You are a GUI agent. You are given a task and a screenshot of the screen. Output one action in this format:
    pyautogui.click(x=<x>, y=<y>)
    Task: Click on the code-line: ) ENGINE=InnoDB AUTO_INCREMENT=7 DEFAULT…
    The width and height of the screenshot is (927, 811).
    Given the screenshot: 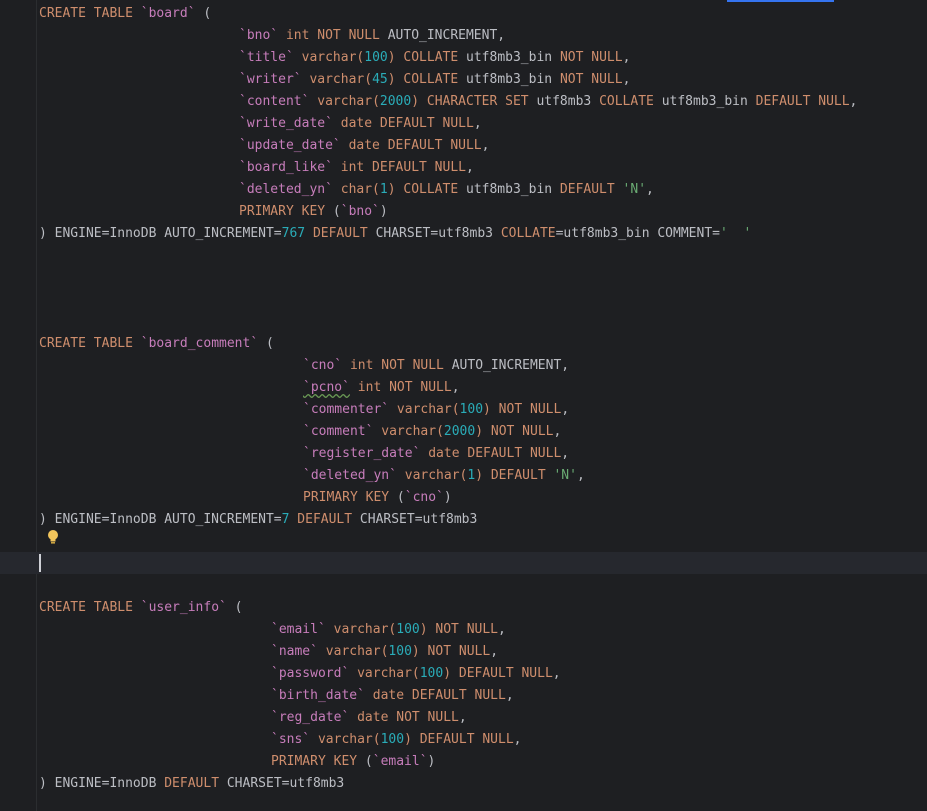 What is the action you would take?
    pyautogui.click(x=258, y=520)
    